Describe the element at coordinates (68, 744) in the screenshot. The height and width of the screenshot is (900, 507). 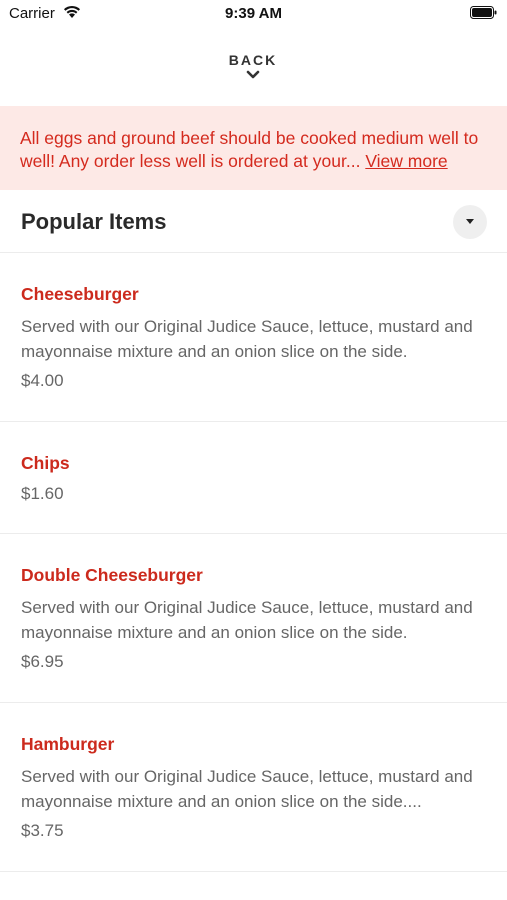
I see `item-name: Hamburger` at that location.